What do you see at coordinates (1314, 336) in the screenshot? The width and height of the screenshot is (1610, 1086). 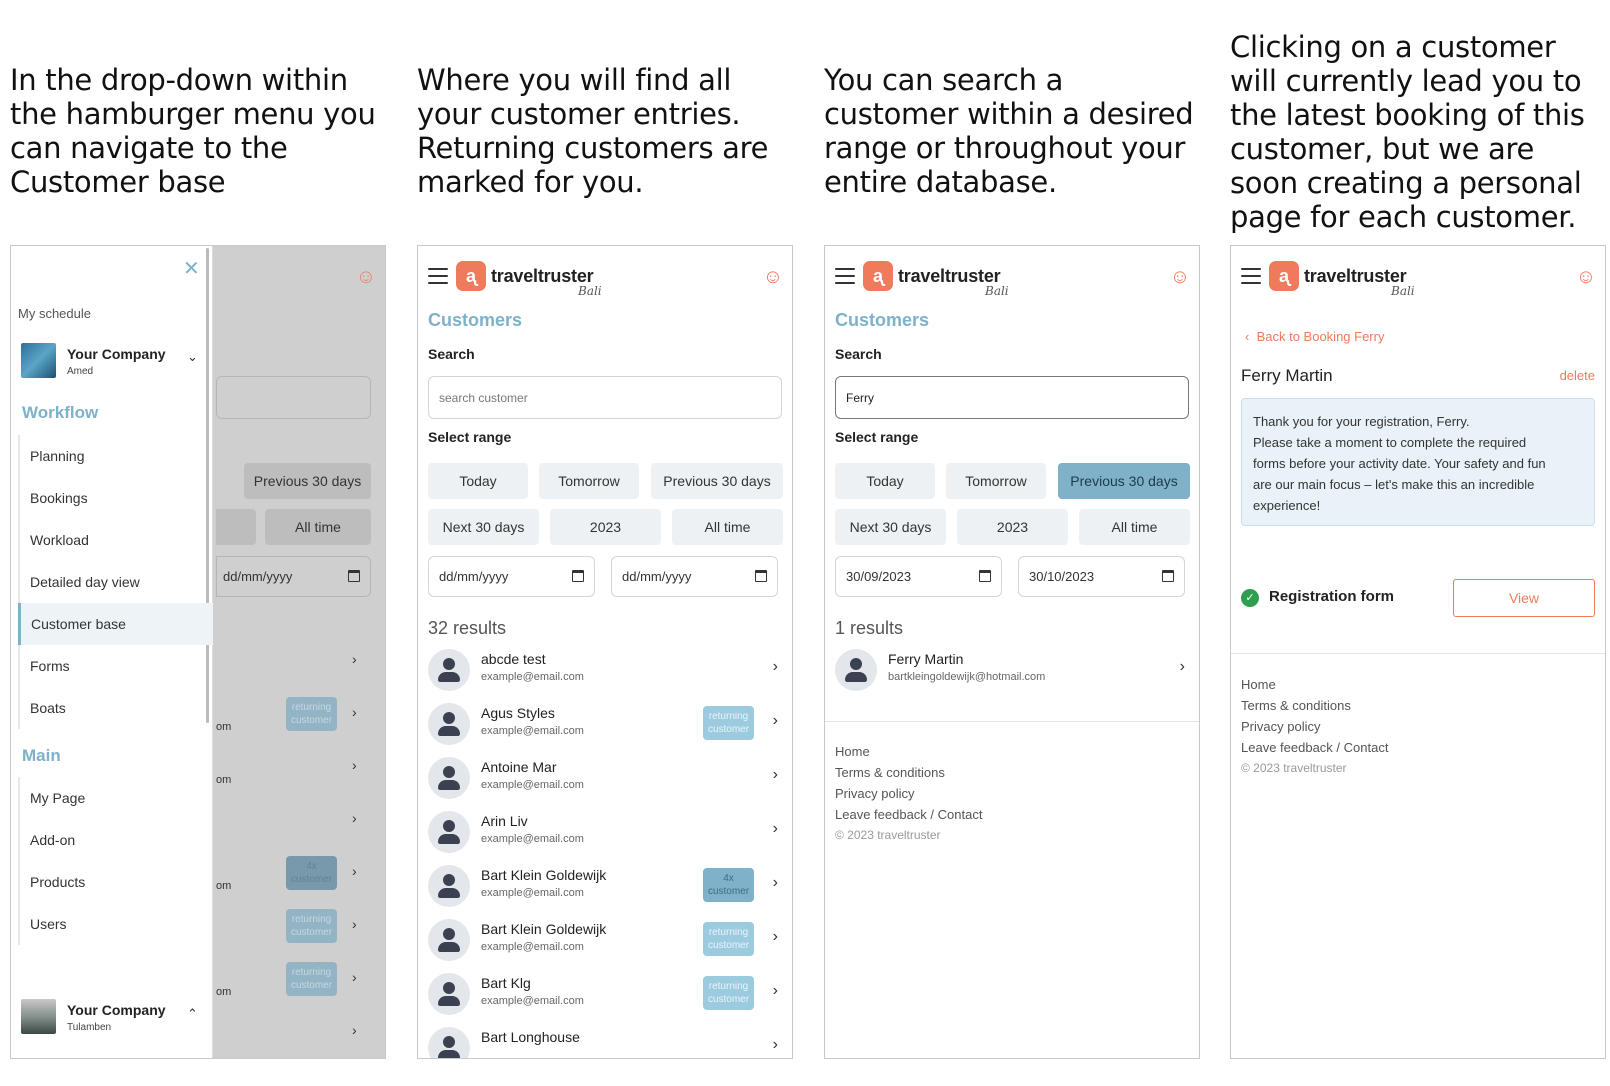 I see `back-link: ‹ Back to Booking Ferry` at bounding box center [1314, 336].